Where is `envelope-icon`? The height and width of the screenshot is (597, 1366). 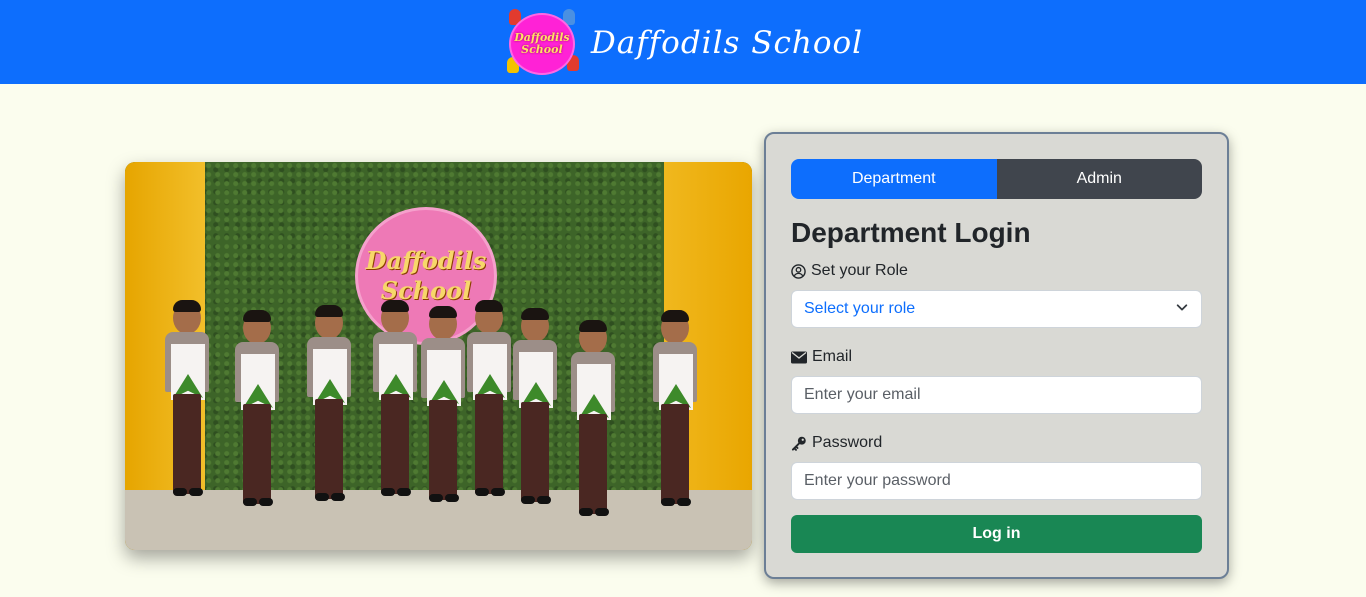
envelope-icon is located at coordinates (799, 357).